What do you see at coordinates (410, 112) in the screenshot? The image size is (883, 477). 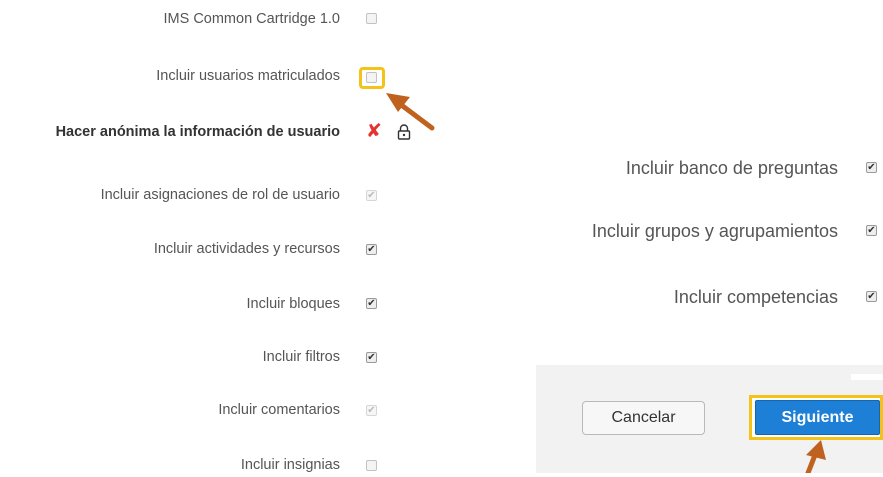 I see `arrow-to-enrolled-checkbox` at bounding box center [410, 112].